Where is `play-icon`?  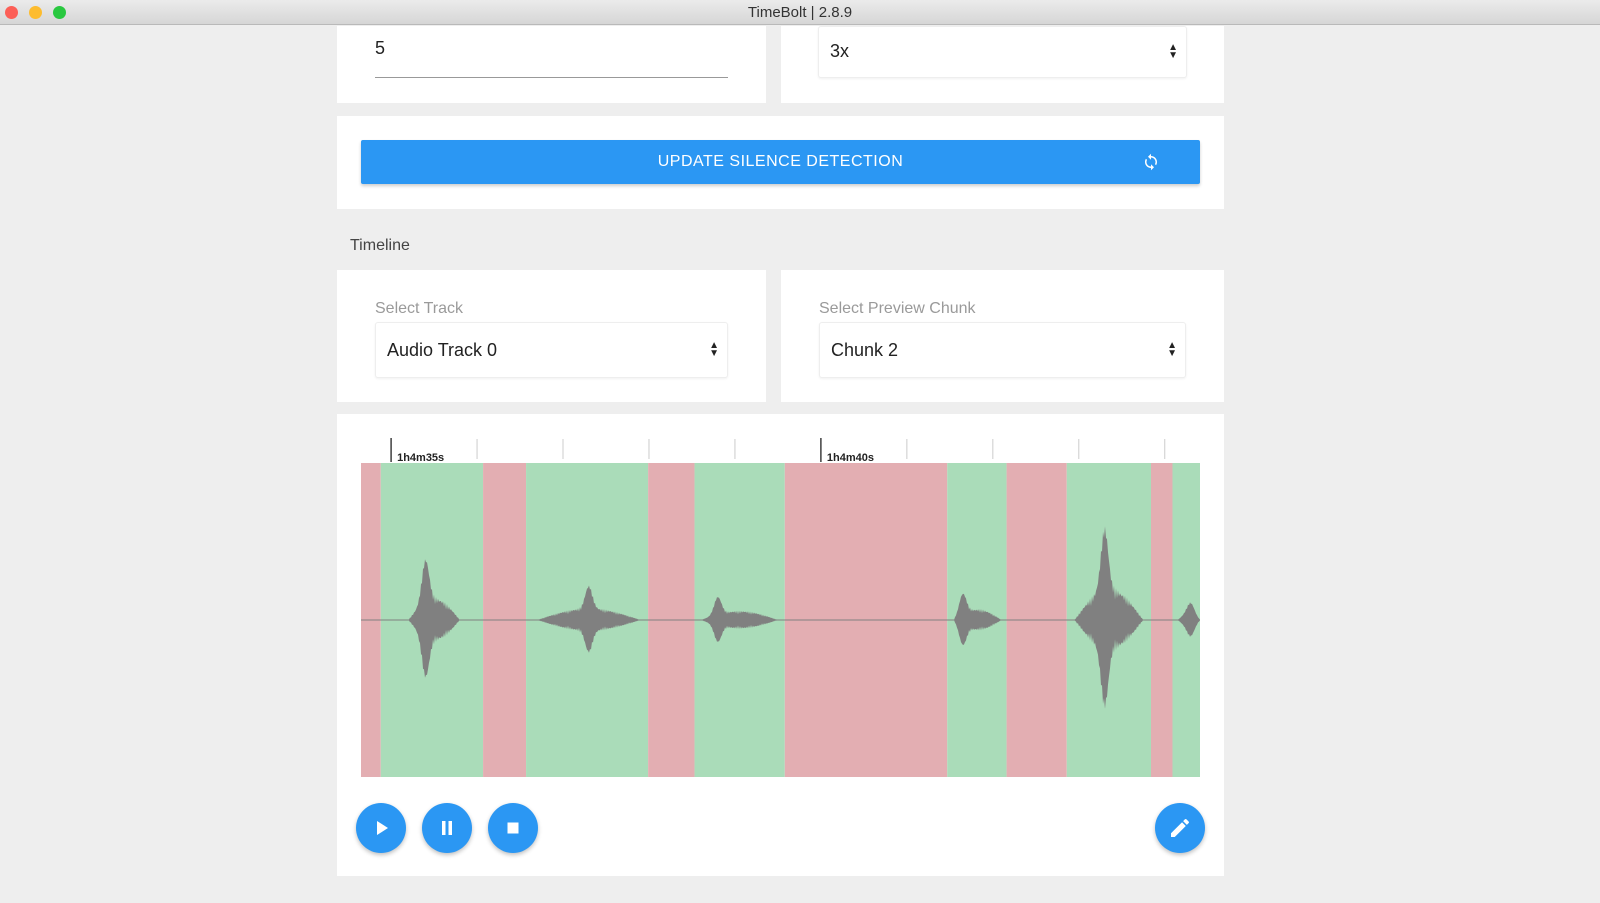
play-icon is located at coordinates (382, 828).